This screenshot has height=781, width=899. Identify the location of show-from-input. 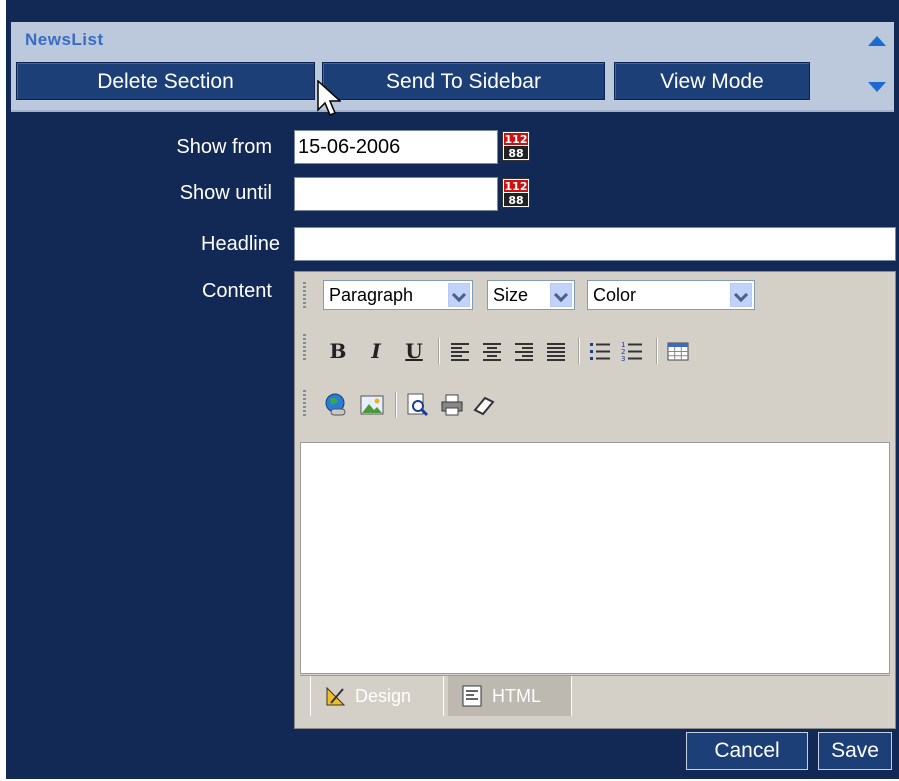
(396, 147).